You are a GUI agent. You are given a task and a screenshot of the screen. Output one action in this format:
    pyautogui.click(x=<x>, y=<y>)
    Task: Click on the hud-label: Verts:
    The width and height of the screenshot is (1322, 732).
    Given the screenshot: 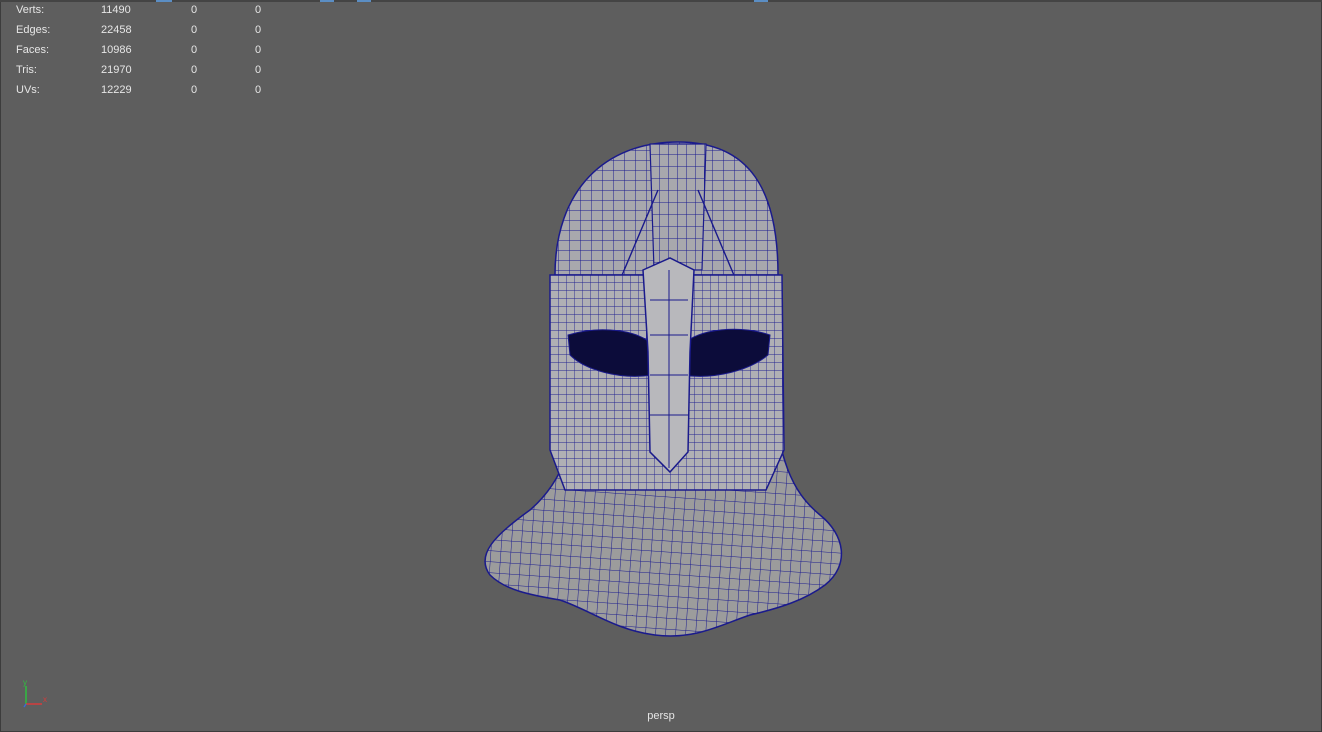 What is the action you would take?
    pyautogui.click(x=30, y=10)
    